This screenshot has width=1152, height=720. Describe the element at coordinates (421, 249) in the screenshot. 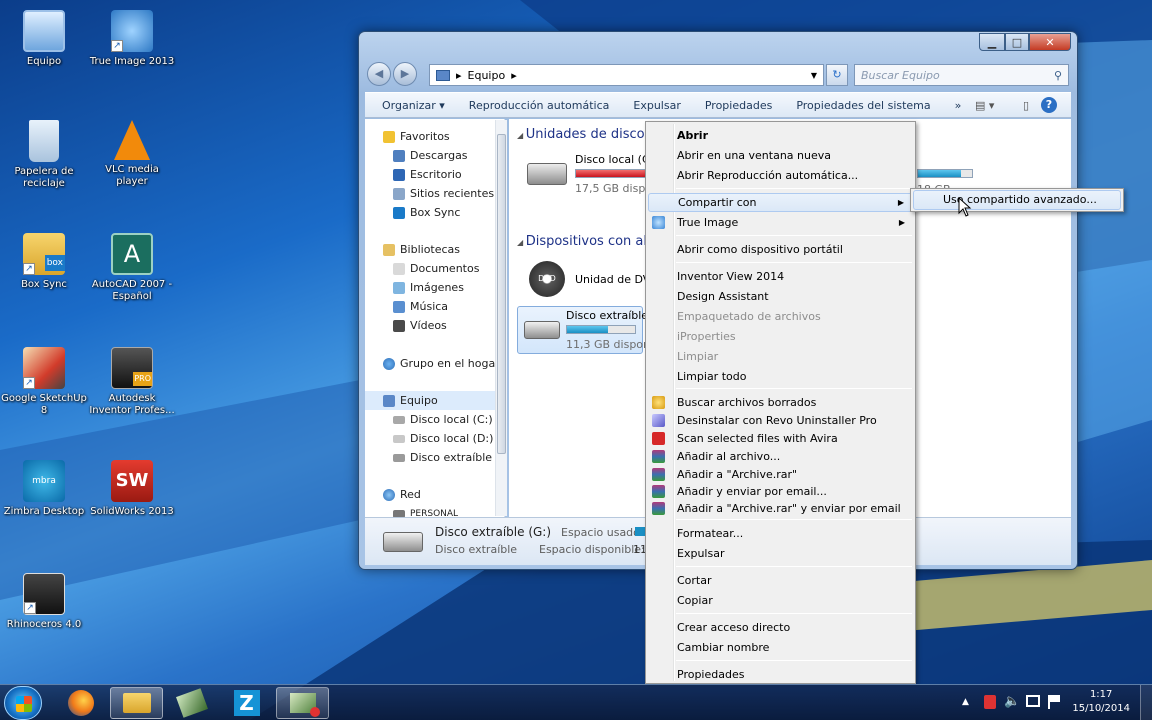

I see `nav-bibliotecas: Bibliotecas` at that location.